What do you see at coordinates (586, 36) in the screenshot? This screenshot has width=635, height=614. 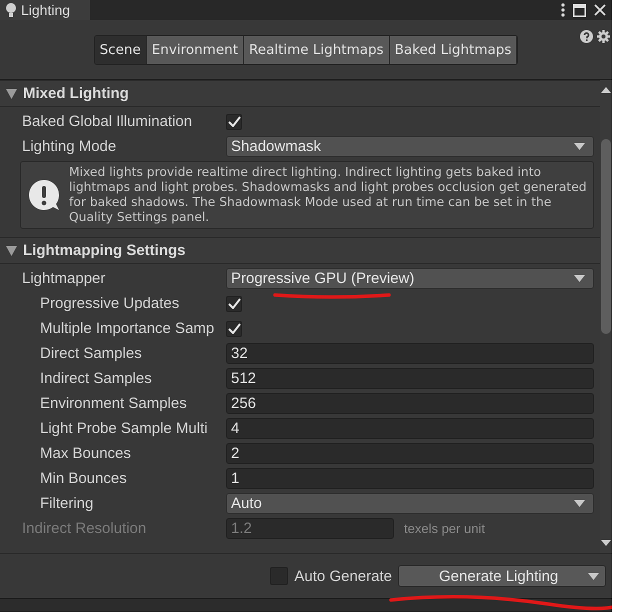 I see `help-icon` at bounding box center [586, 36].